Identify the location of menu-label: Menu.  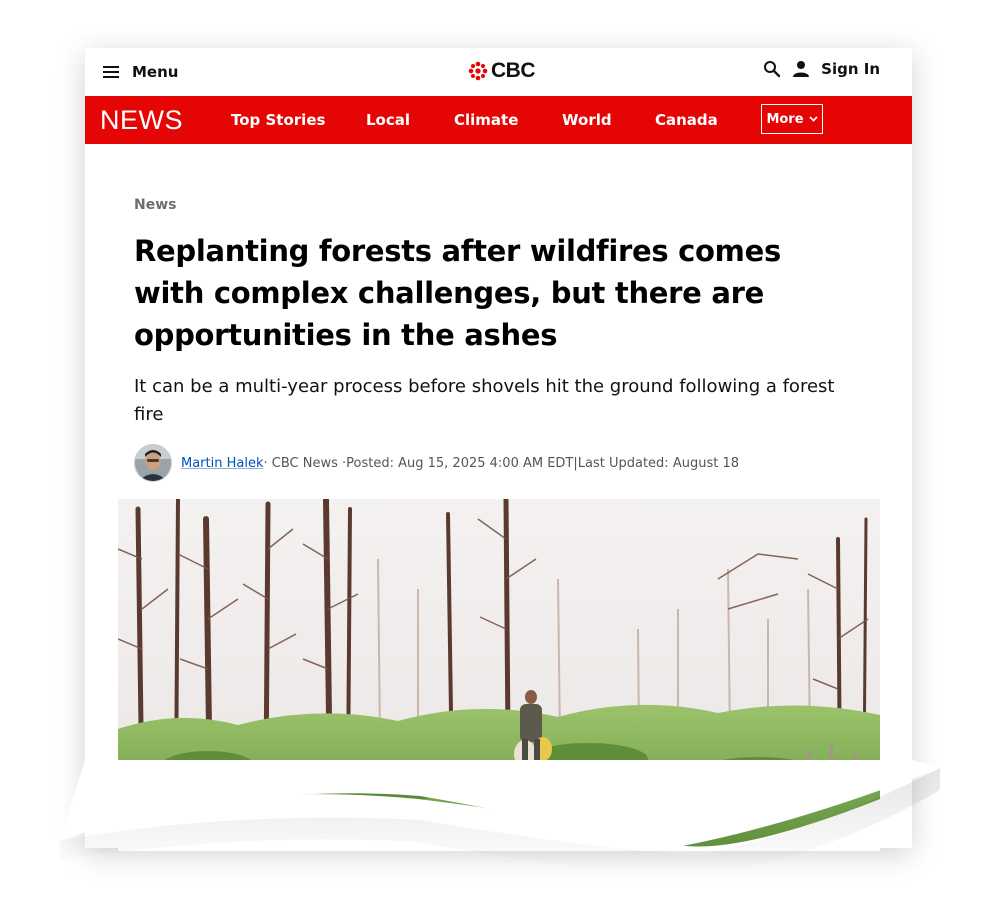
(155, 72).